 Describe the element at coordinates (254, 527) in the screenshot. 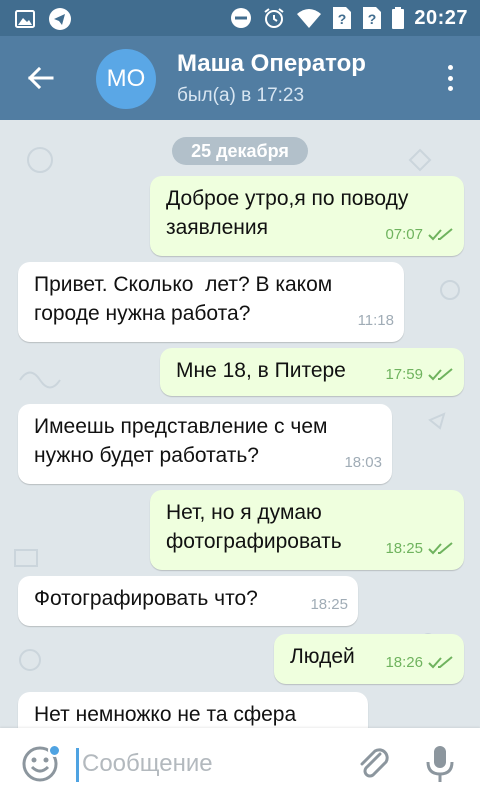

I see `message-text: Нет, но я думаю фотографировать` at that location.